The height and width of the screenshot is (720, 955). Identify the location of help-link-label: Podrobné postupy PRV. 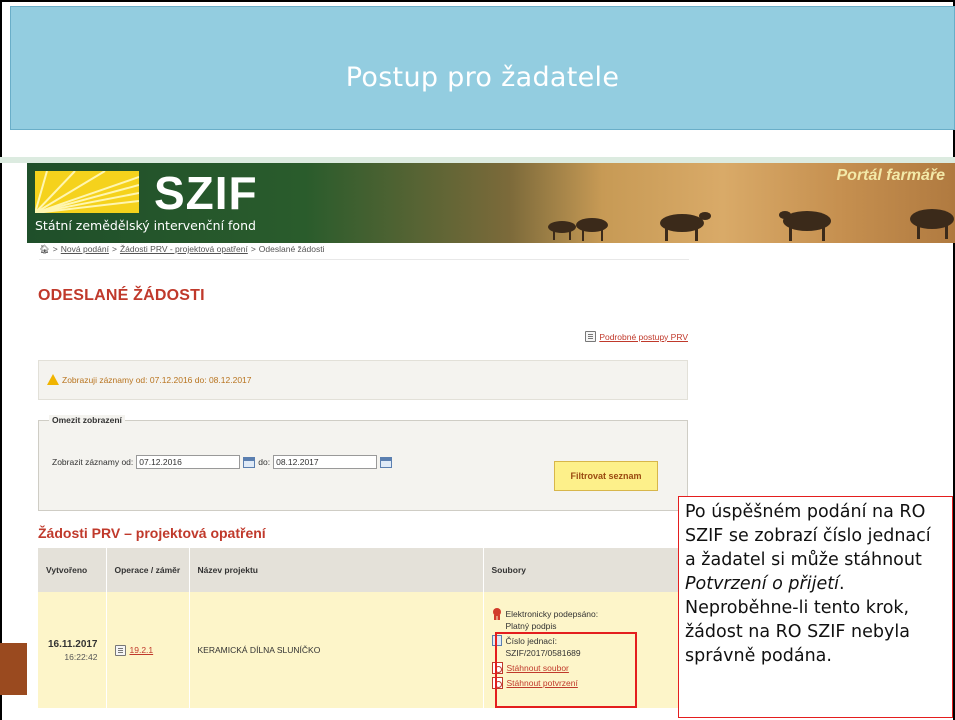
(643, 336).